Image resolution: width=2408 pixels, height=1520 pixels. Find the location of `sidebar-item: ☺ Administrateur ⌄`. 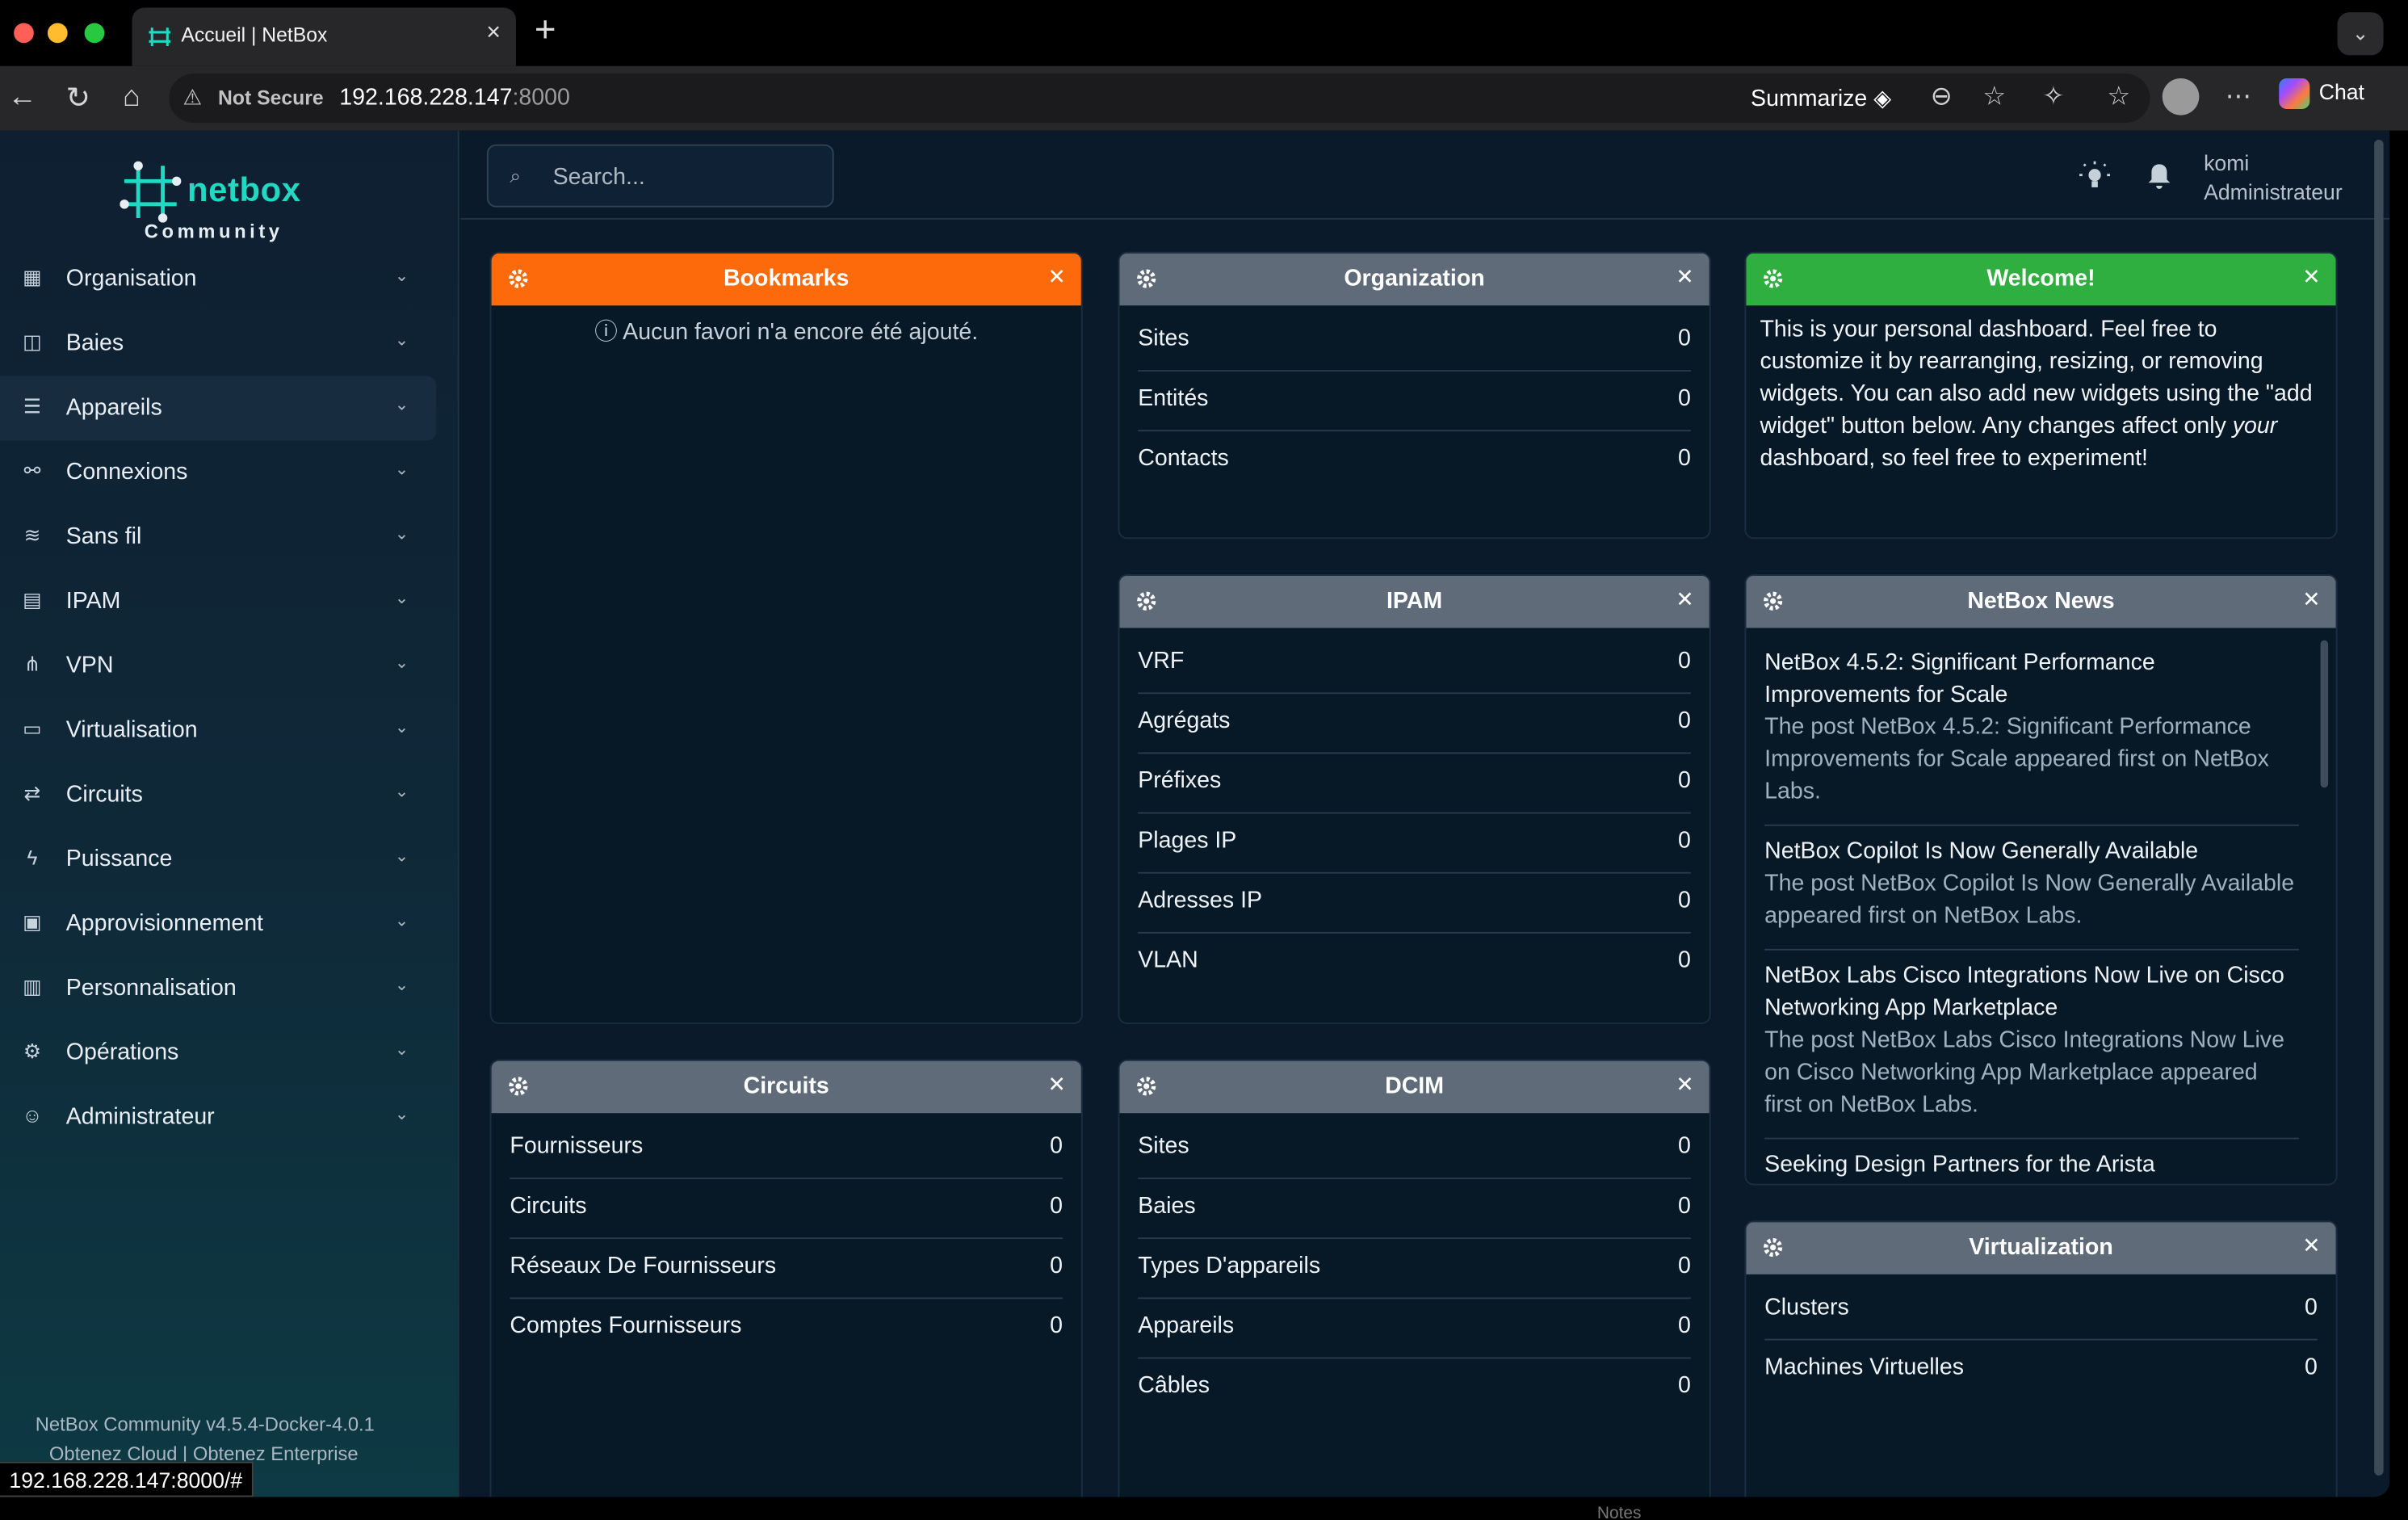

sidebar-item: ☺ Administrateur ⌄ is located at coordinates (218, 1117).